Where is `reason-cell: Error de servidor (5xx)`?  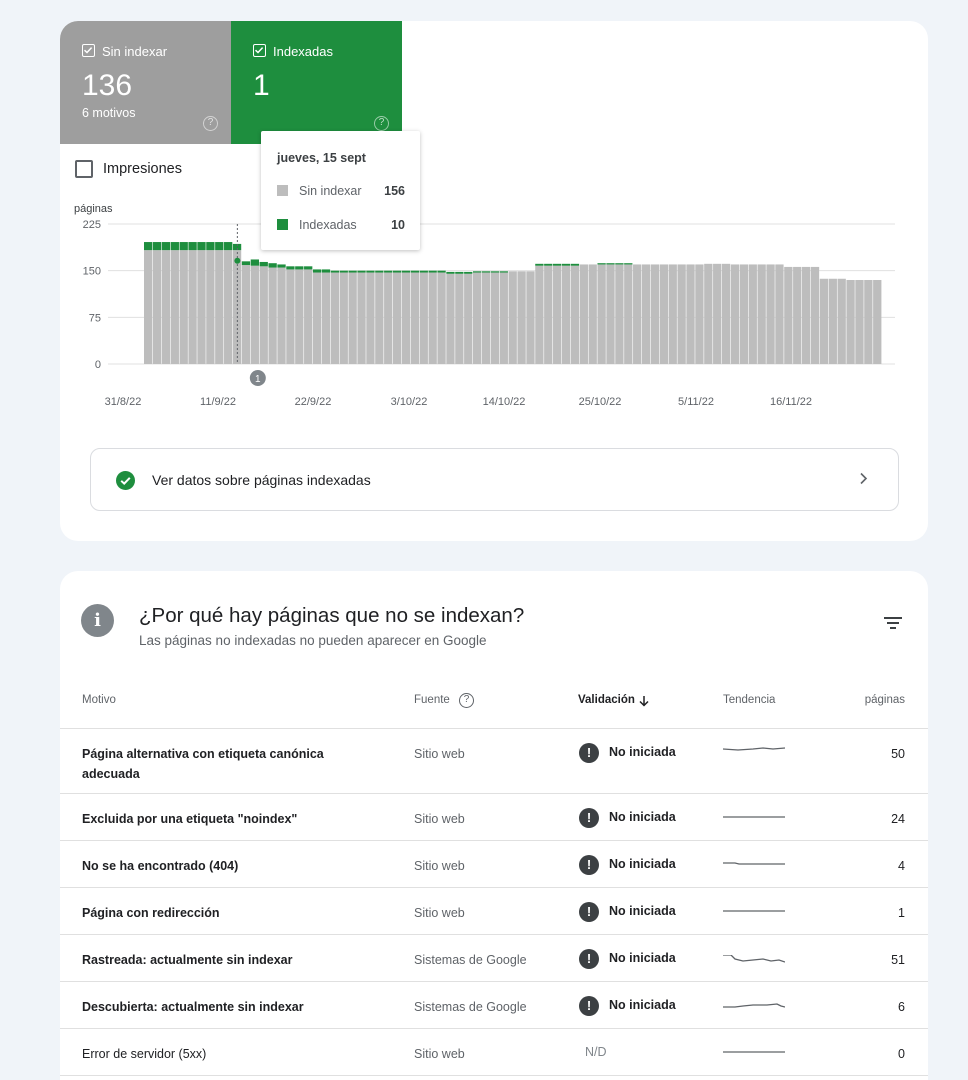 reason-cell: Error de servidor (5xx) is located at coordinates (144, 1054).